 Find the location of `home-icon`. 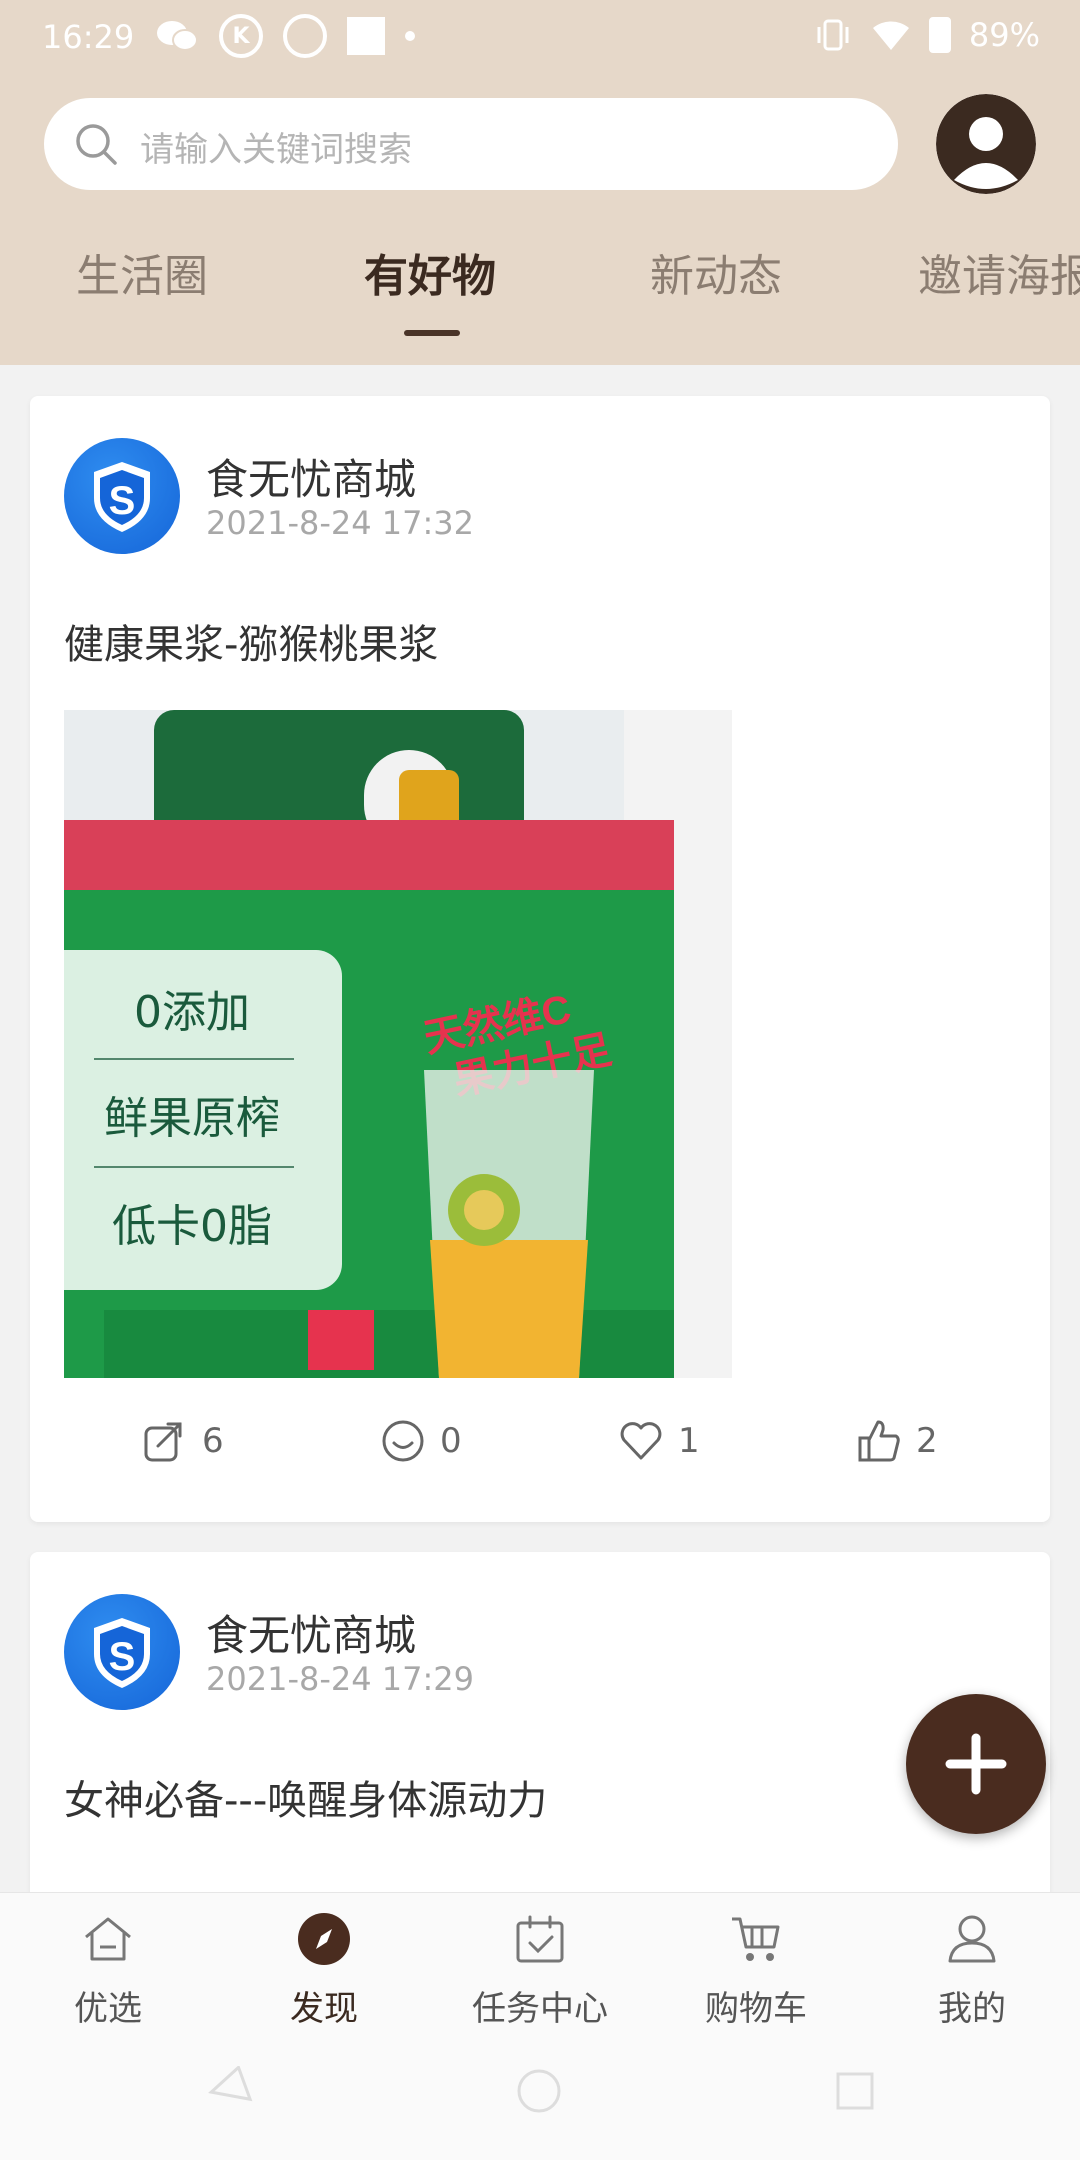

home-icon is located at coordinates (108, 1939).